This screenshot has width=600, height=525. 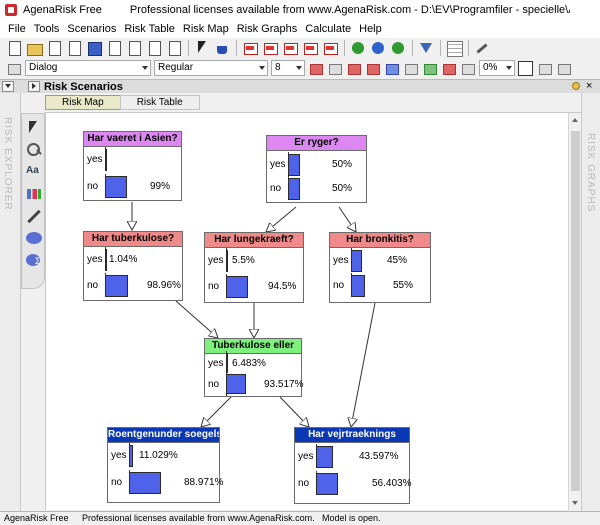 I want to click on transparency-select: 0%, so click(x=497, y=68).